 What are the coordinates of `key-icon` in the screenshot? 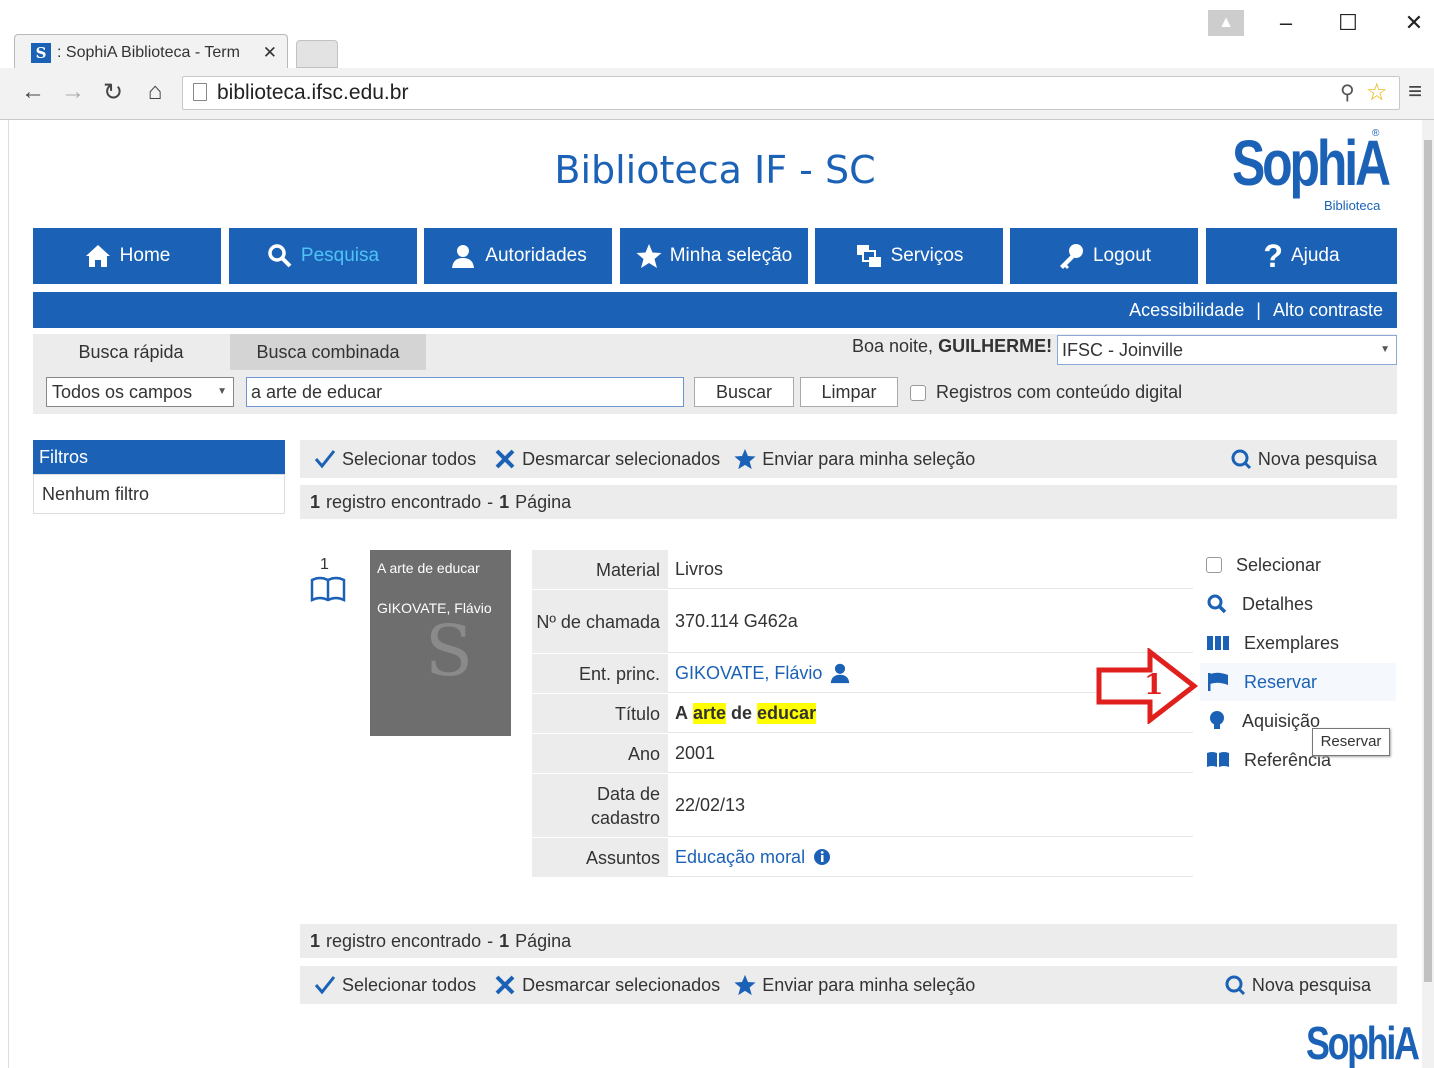 It's located at (1071, 256).